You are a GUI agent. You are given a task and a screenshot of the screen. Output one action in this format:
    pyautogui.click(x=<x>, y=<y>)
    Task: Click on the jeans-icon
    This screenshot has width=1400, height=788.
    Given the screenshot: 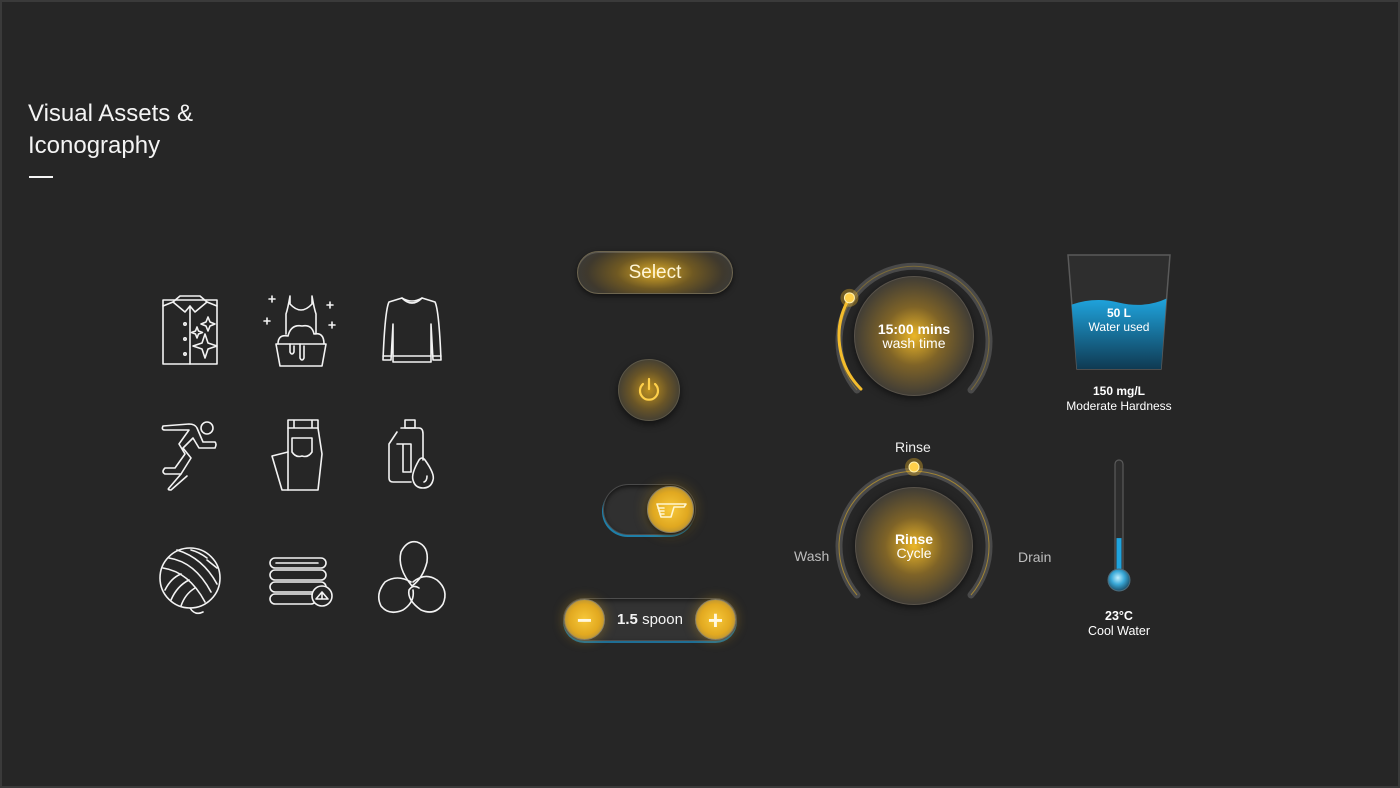 What is the action you would take?
    pyautogui.click(x=301, y=454)
    